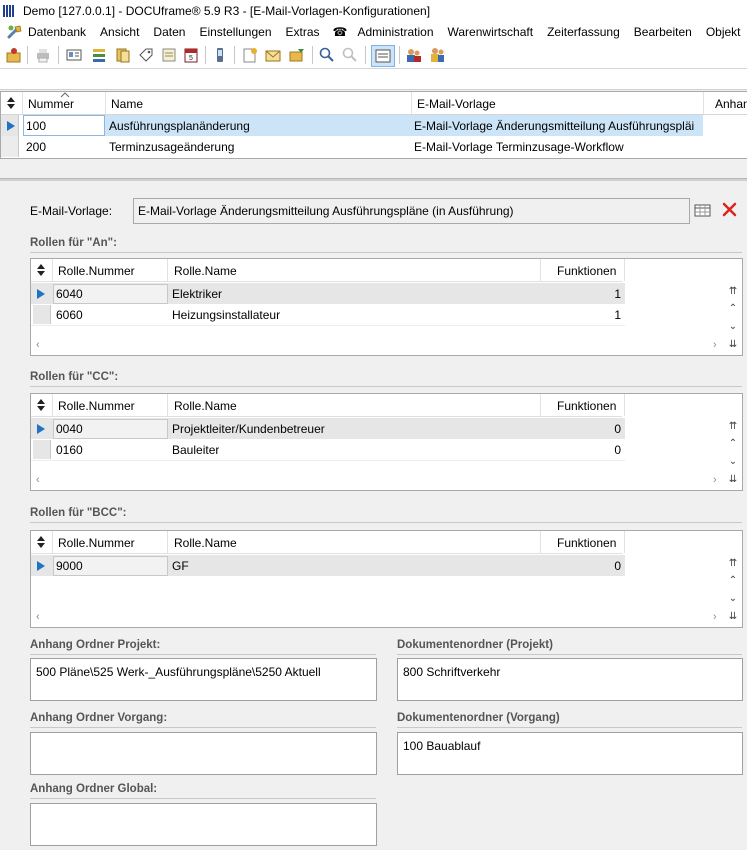 Image resolution: width=747 pixels, height=850 pixels. What do you see at coordinates (273, 55) in the screenshot?
I see `mail-icon` at bounding box center [273, 55].